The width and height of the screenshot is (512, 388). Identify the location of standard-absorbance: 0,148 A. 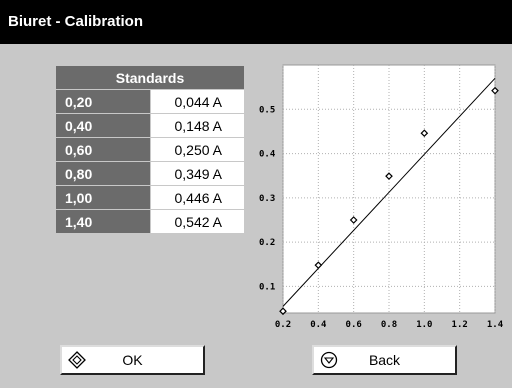
(197, 125).